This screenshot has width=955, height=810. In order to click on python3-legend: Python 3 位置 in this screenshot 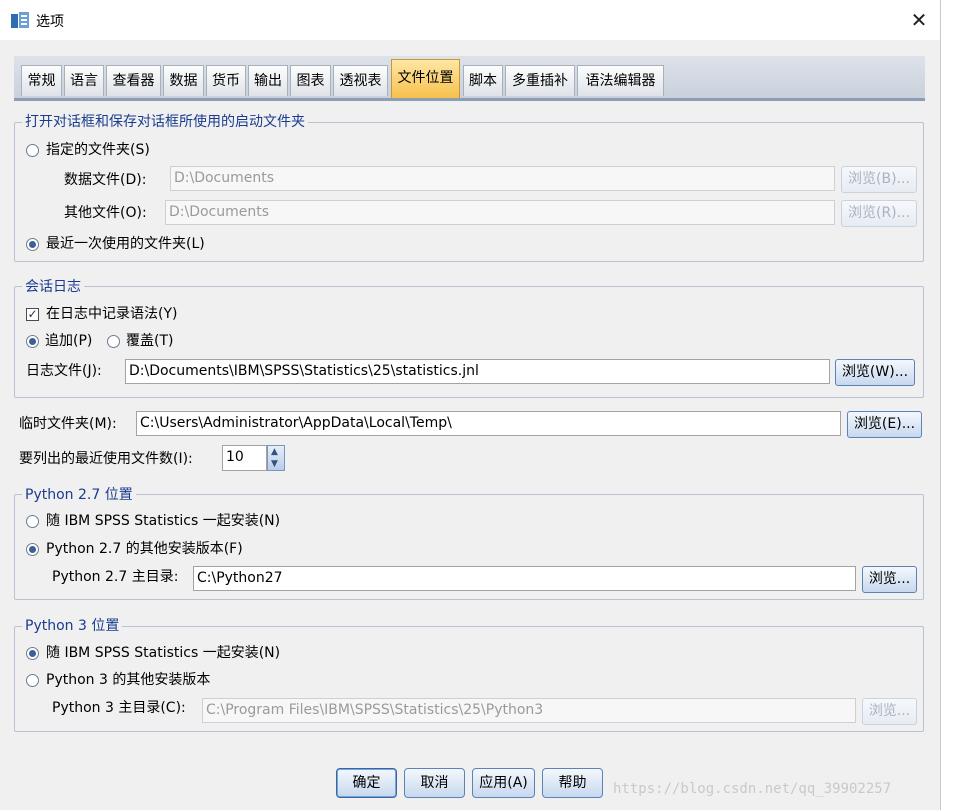, I will do `click(72, 626)`.